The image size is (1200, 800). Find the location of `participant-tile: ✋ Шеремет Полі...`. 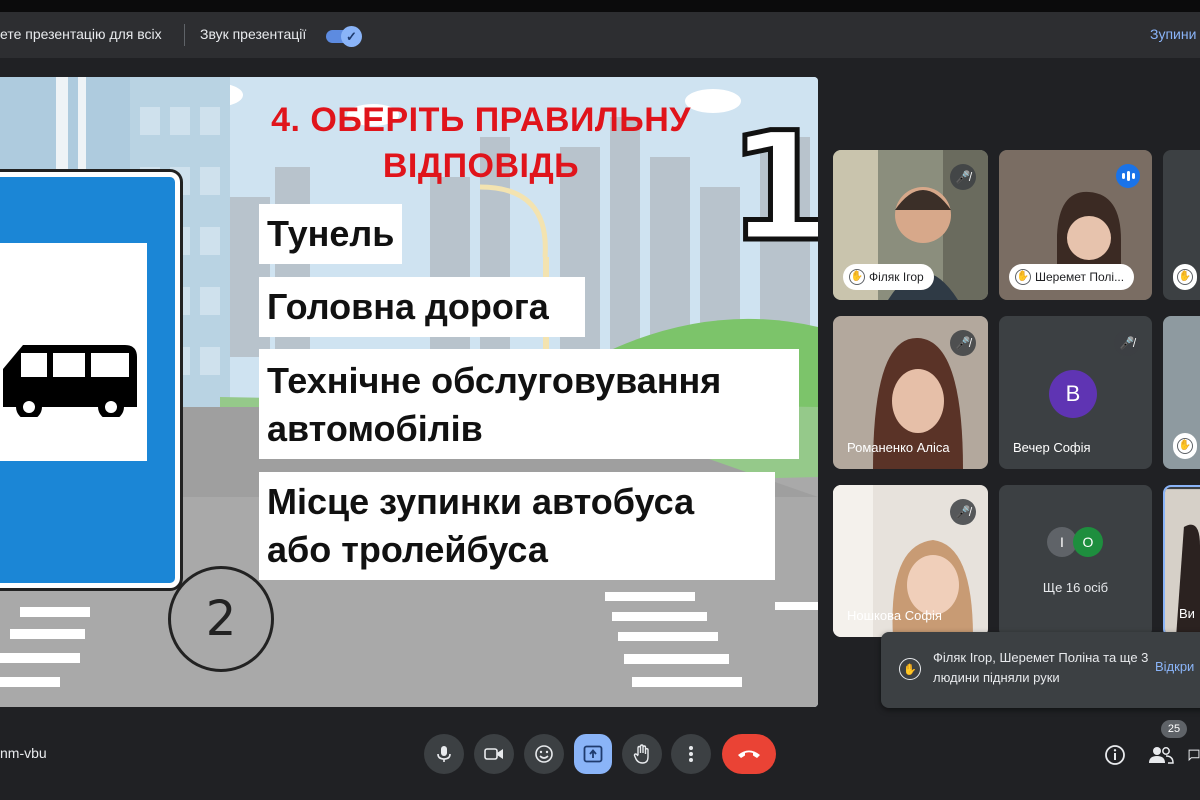

participant-tile: ✋ Шеремет Полі... is located at coordinates (1075, 225).